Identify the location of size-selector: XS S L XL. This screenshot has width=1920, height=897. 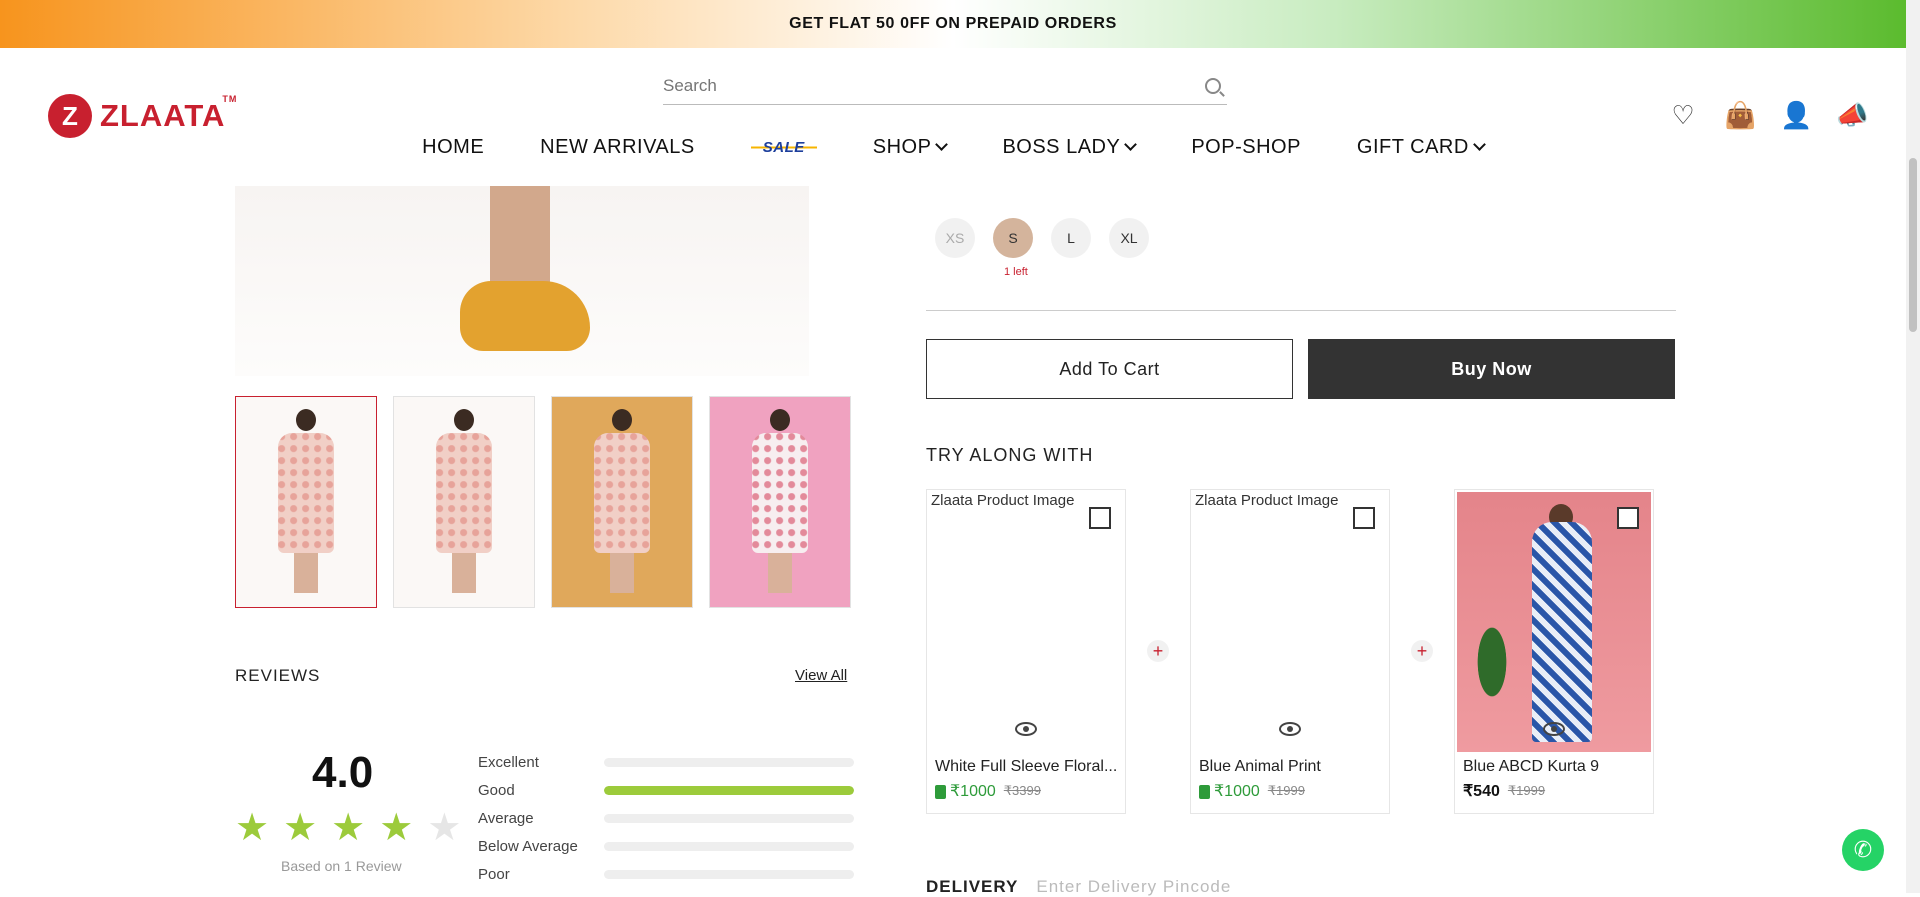
(1042, 238).